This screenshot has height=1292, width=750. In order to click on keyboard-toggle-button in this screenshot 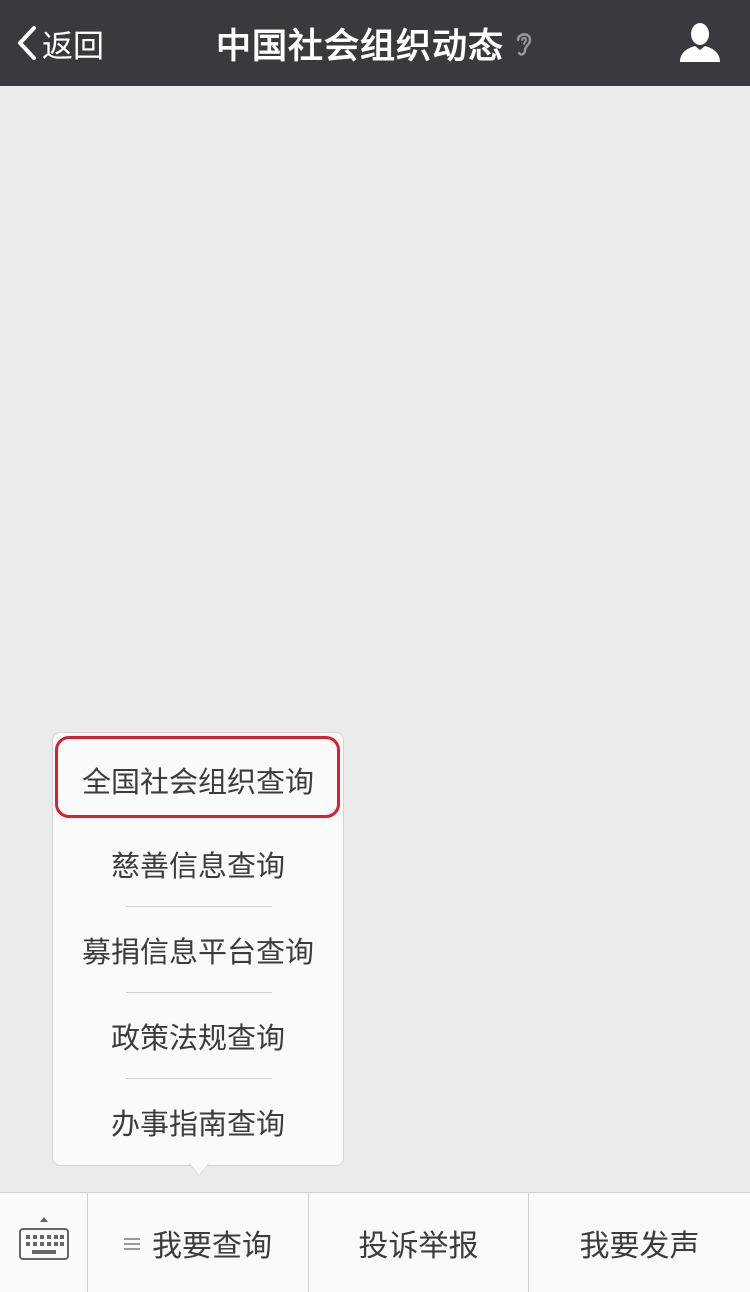, I will do `click(44, 1242)`.